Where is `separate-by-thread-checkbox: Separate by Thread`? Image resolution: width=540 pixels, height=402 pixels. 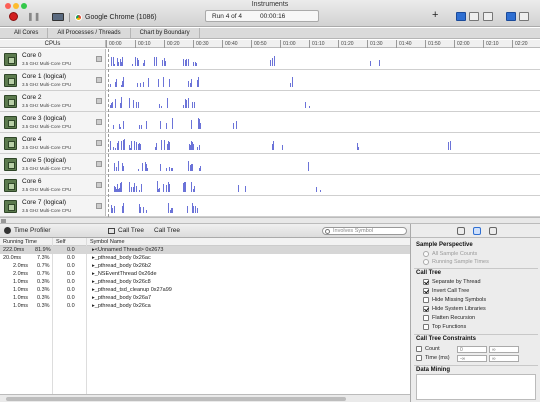
separate-by-thread-checkbox: Separate by Thread is located at coordinates (452, 282).